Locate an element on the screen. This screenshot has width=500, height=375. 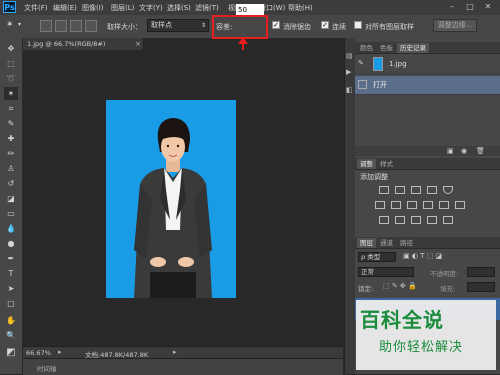
adjustments-panel-tabs: 调整 样式 is located at coordinates (427, 164).